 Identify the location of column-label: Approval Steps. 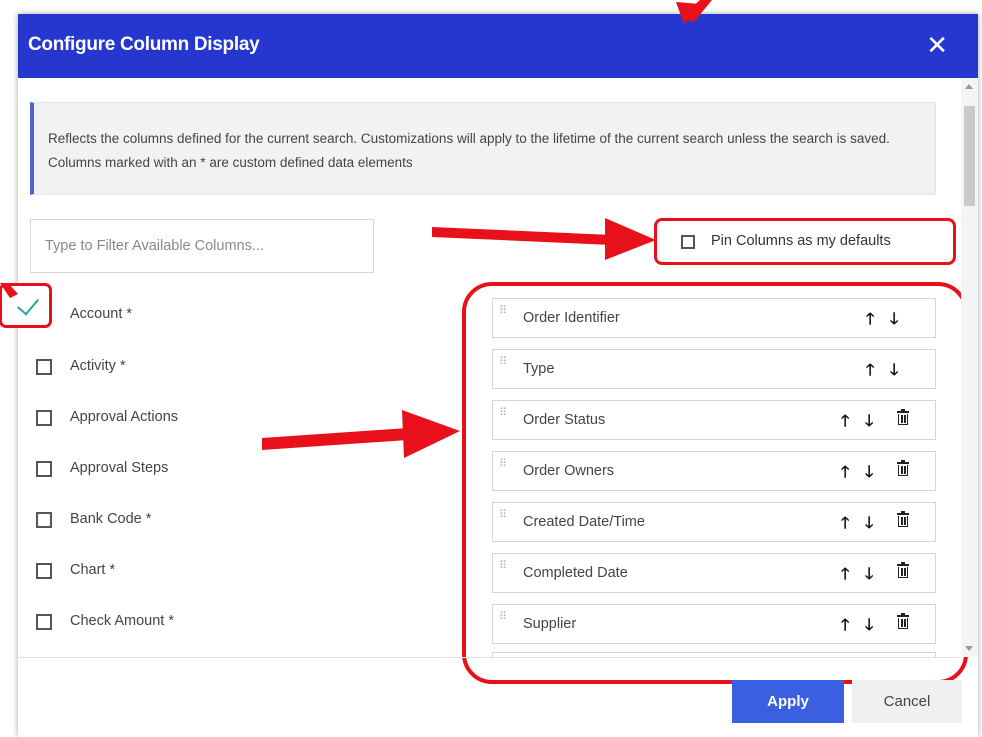
(119, 468).